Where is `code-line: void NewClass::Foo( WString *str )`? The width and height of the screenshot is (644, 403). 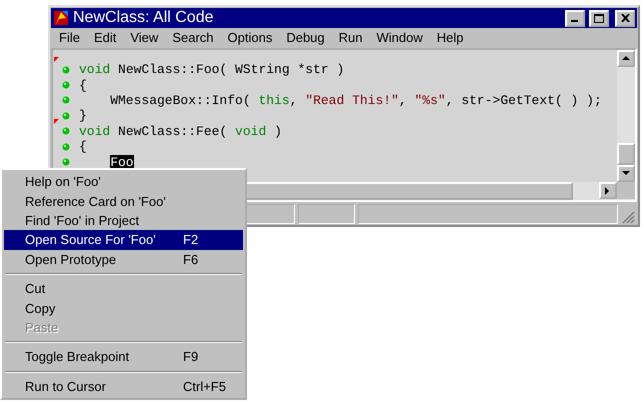 code-line: void NewClass::Foo( WString *str ) is located at coordinates (211, 70).